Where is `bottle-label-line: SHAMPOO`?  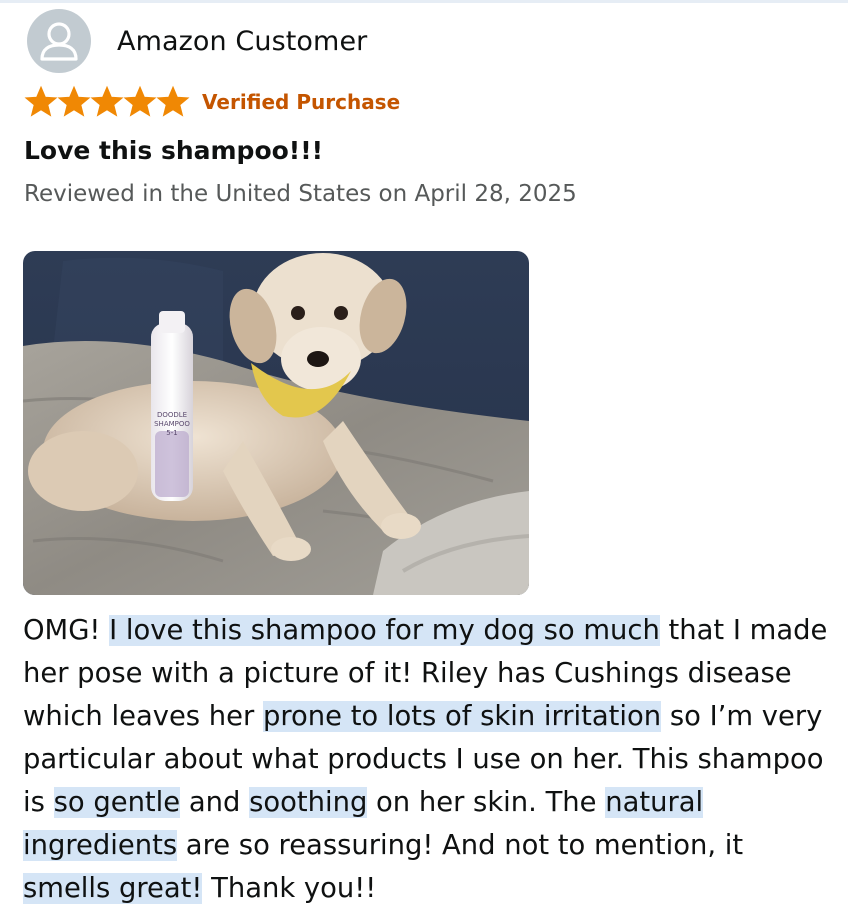
bottle-label-line: SHAMPOO is located at coordinates (172, 424).